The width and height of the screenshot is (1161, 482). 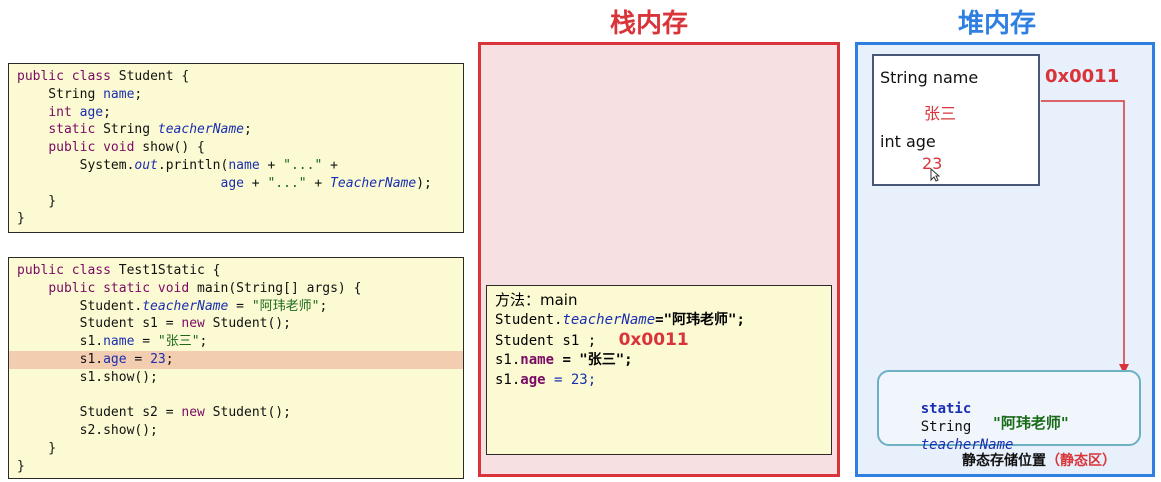 What do you see at coordinates (946, 409) in the screenshot?
I see `static-keyword: static` at bounding box center [946, 409].